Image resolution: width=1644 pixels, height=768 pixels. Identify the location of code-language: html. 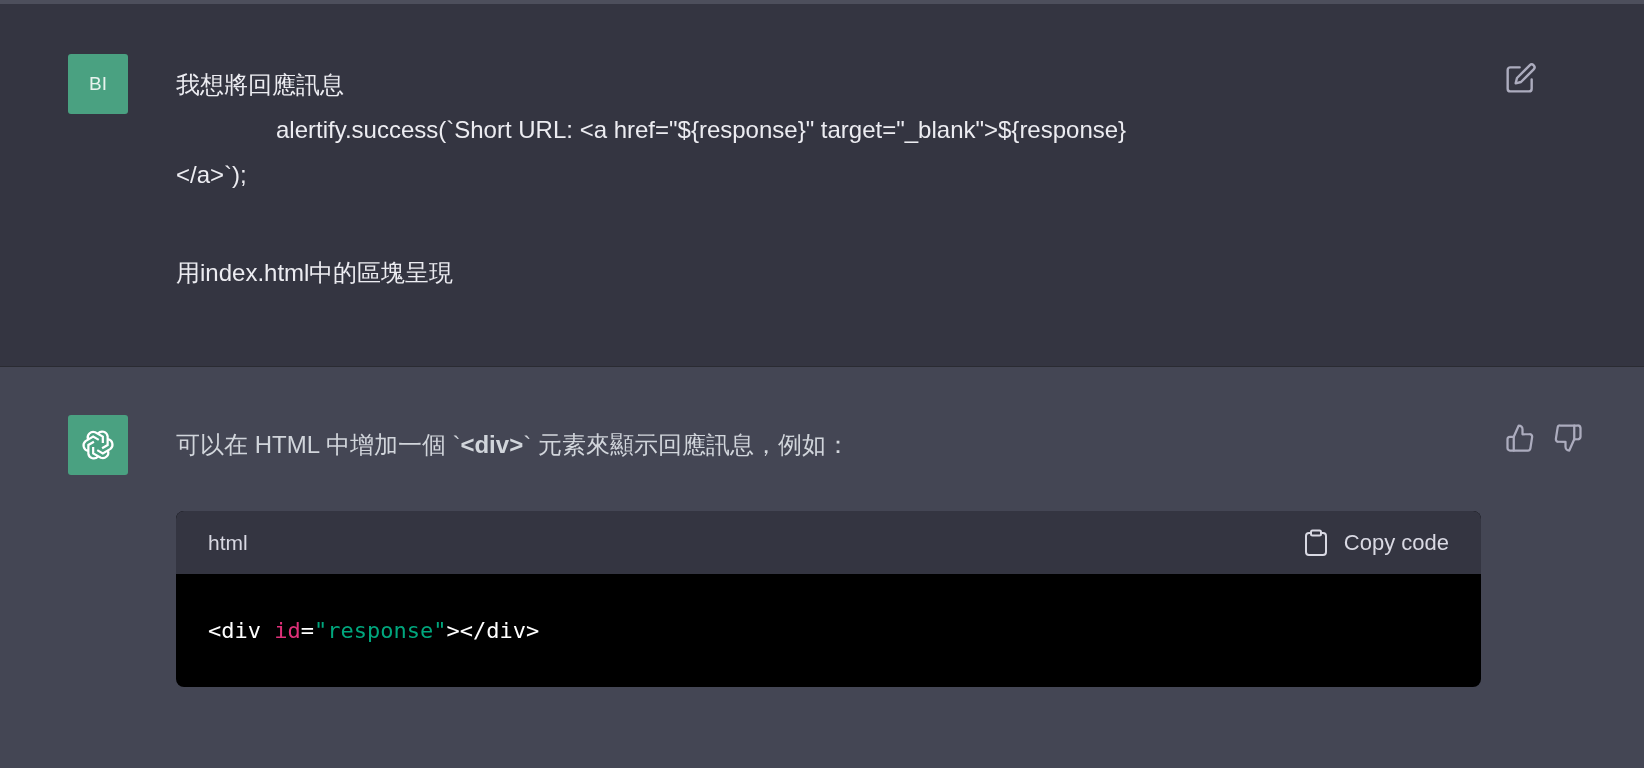
(228, 542).